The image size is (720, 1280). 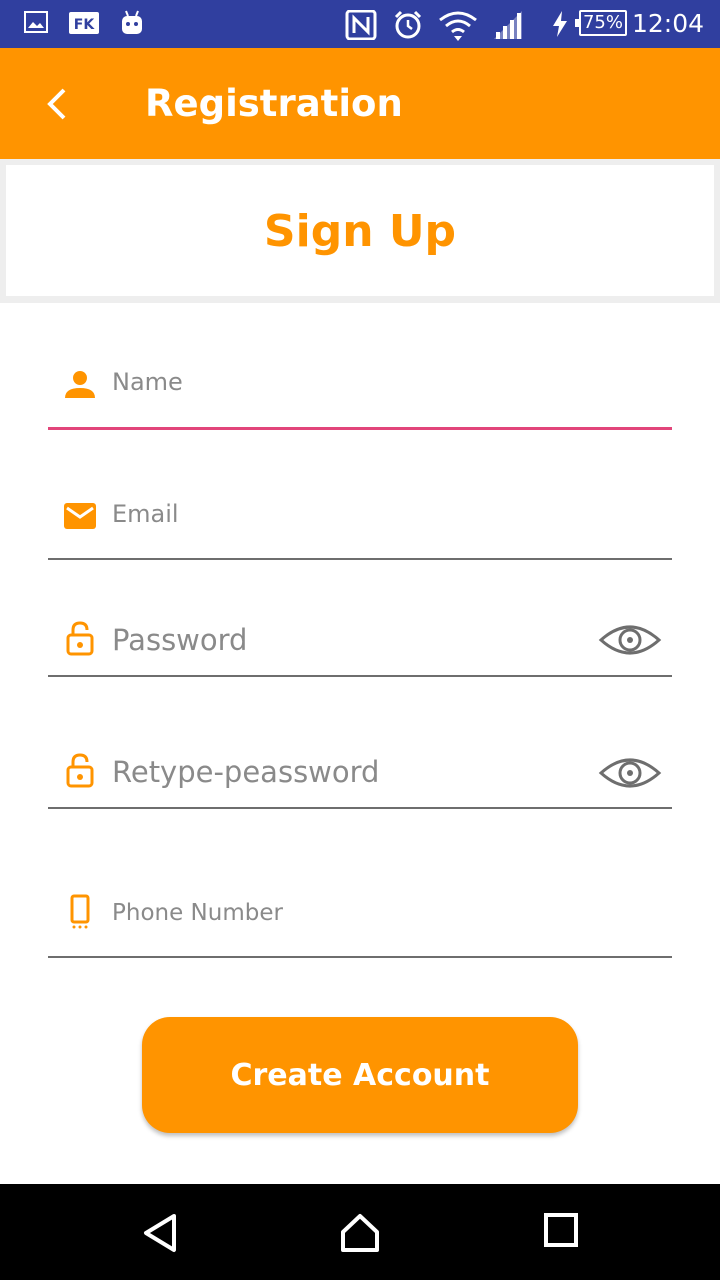 What do you see at coordinates (360, 808) in the screenshot?
I see `retype-password-underline` at bounding box center [360, 808].